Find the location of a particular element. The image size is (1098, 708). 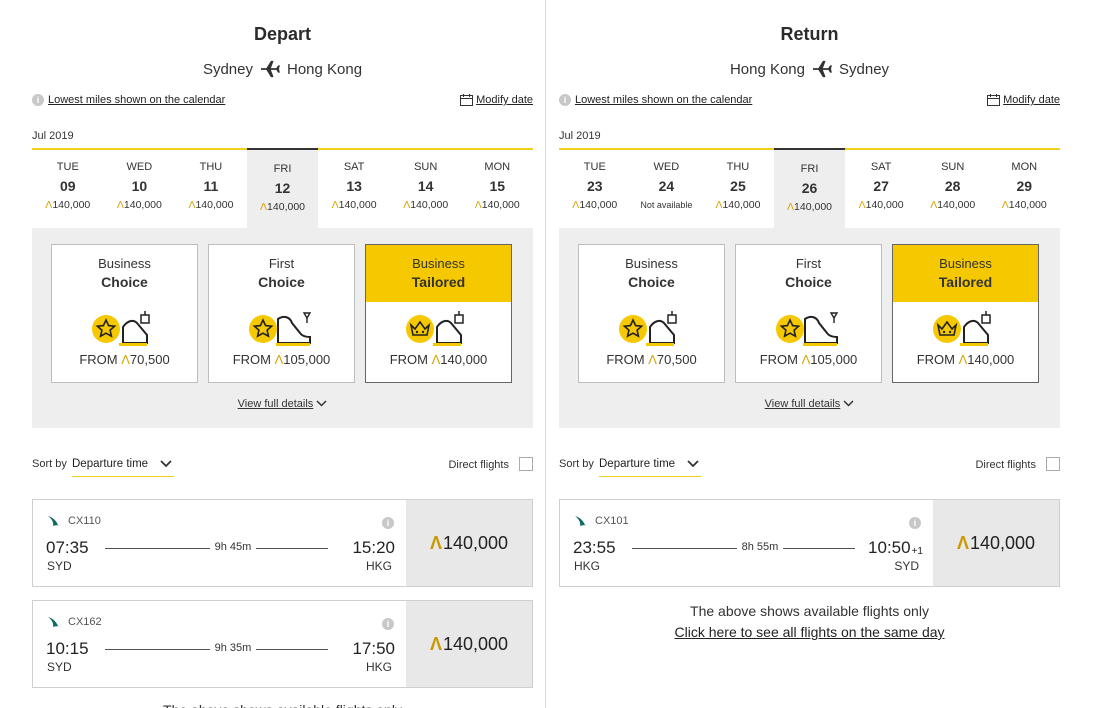

departure-airport: HKG is located at coordinates (587, 566).